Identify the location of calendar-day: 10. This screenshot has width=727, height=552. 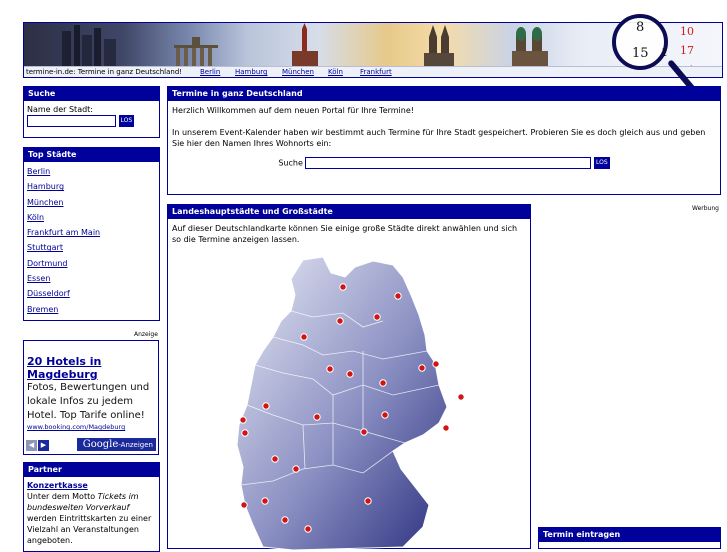
(687, 31).